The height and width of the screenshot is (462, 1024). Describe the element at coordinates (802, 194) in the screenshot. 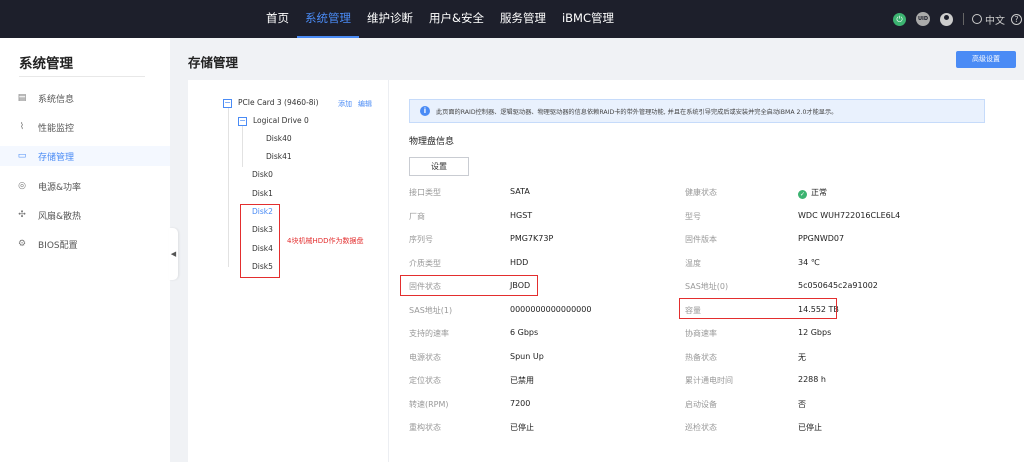

I see `check-circle-icon: ✓` at that location.